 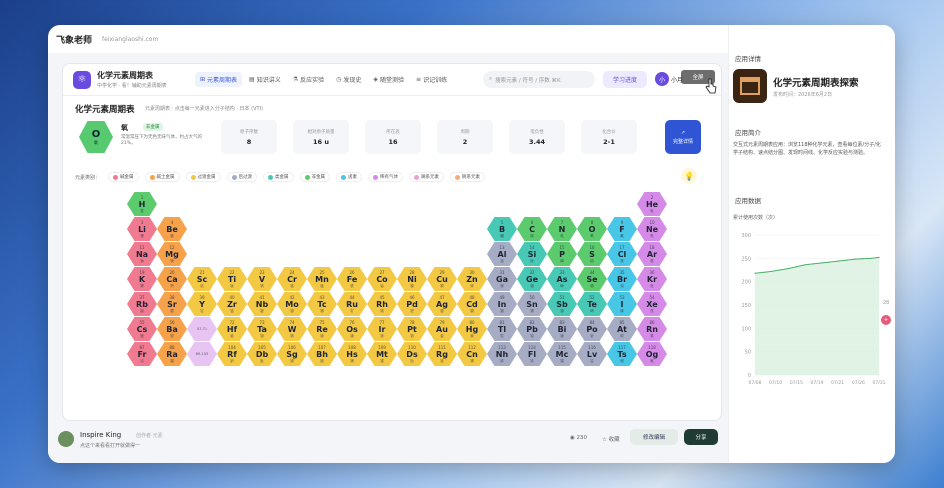 What do you see at coordinates (322, 304) in the screenshot?
I see `element-cell: 43 Tc 锝` at bounding box center [322, 304].